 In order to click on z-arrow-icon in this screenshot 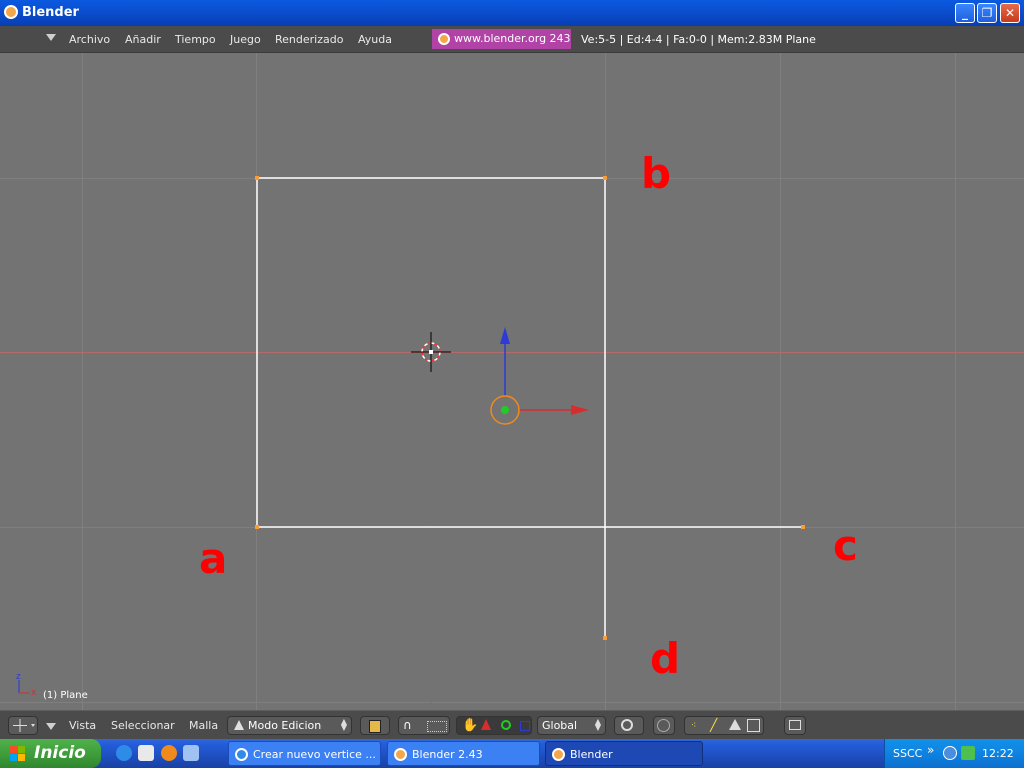, I will do `click(505, 335)`.